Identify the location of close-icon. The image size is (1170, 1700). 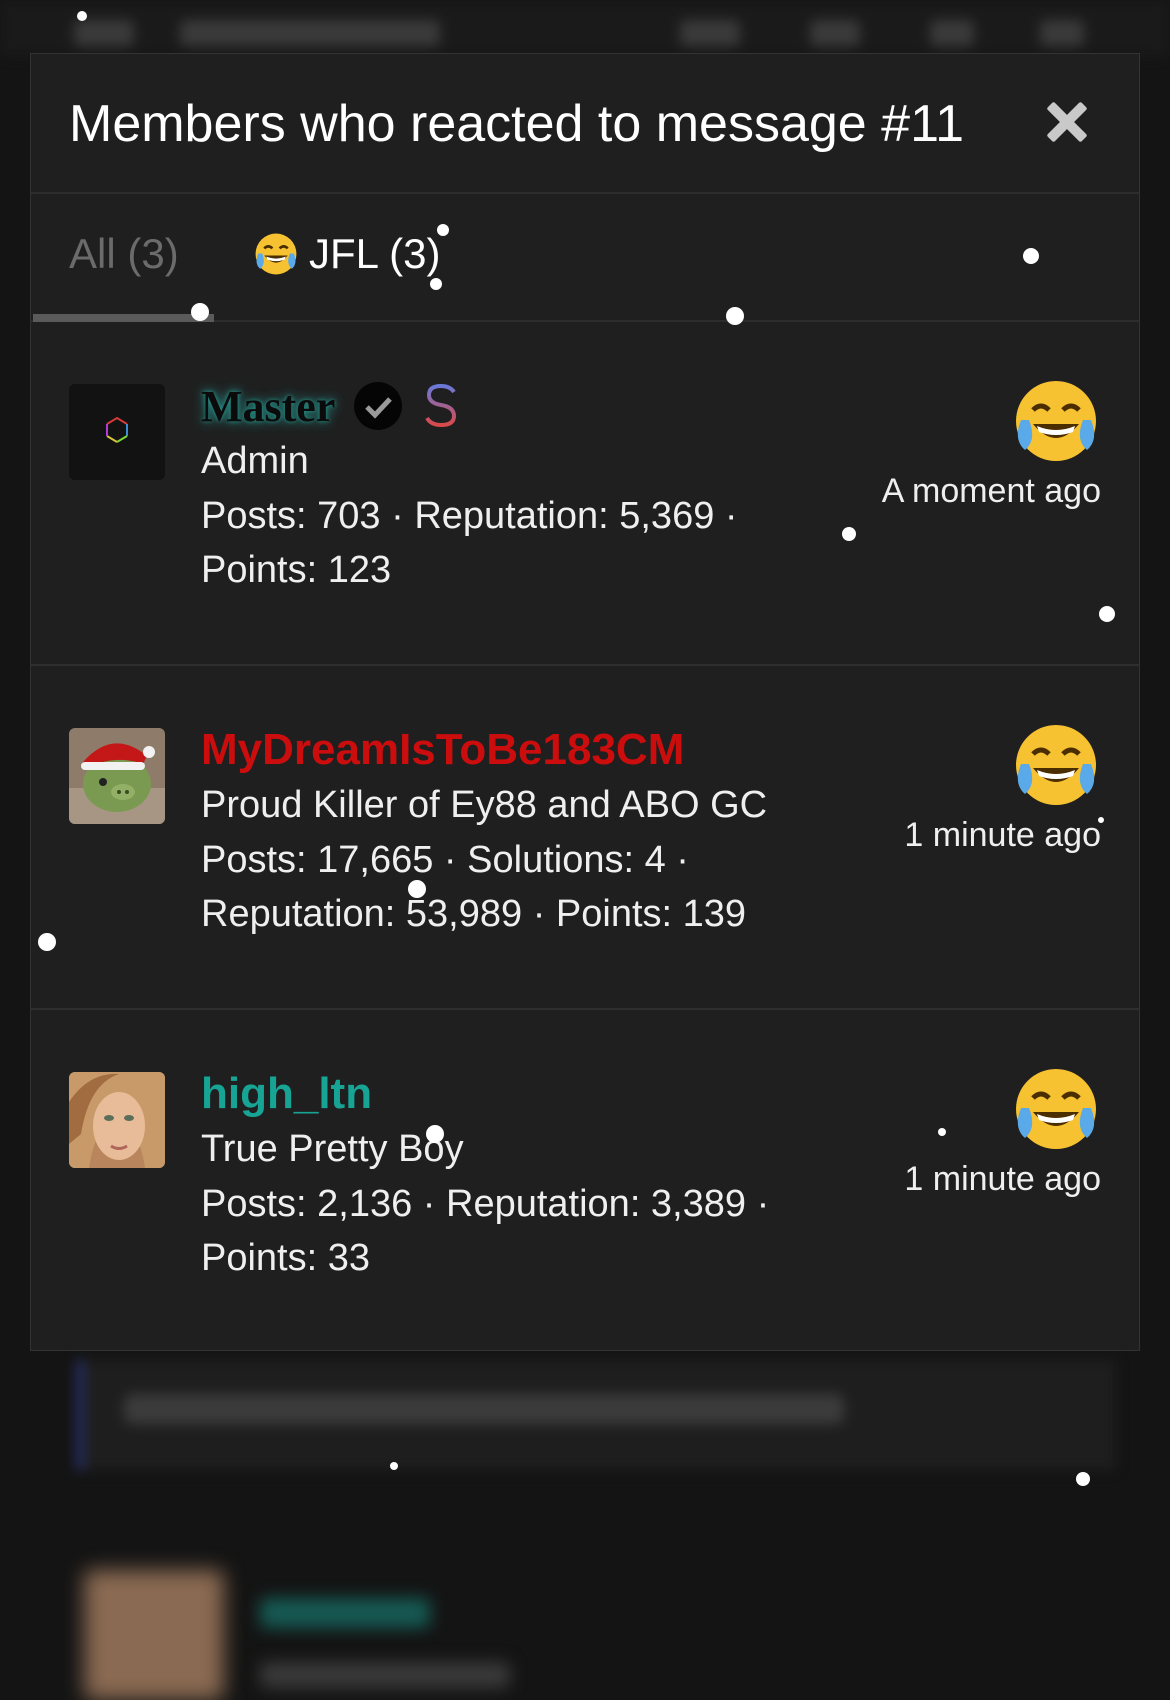
(1067, 122).